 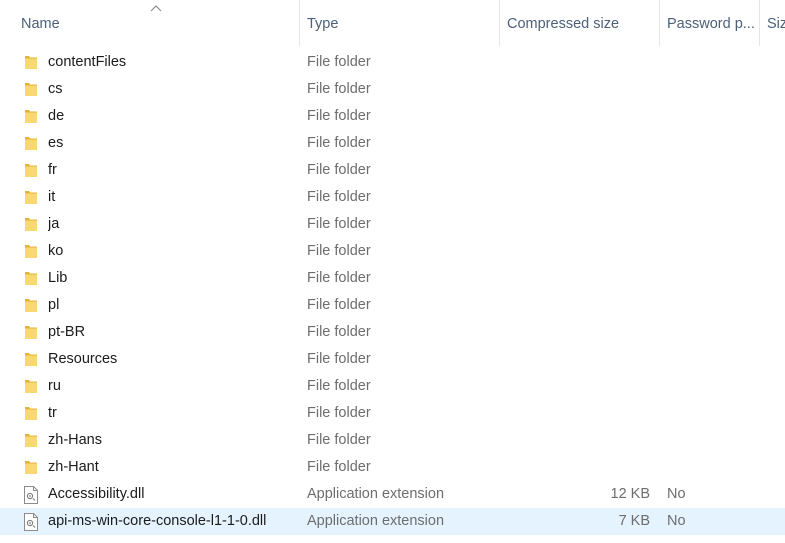 What do you see at coordinates (55, 89) in the screenshot?
I see `item-name: cs` at bounding box center [55, 89].